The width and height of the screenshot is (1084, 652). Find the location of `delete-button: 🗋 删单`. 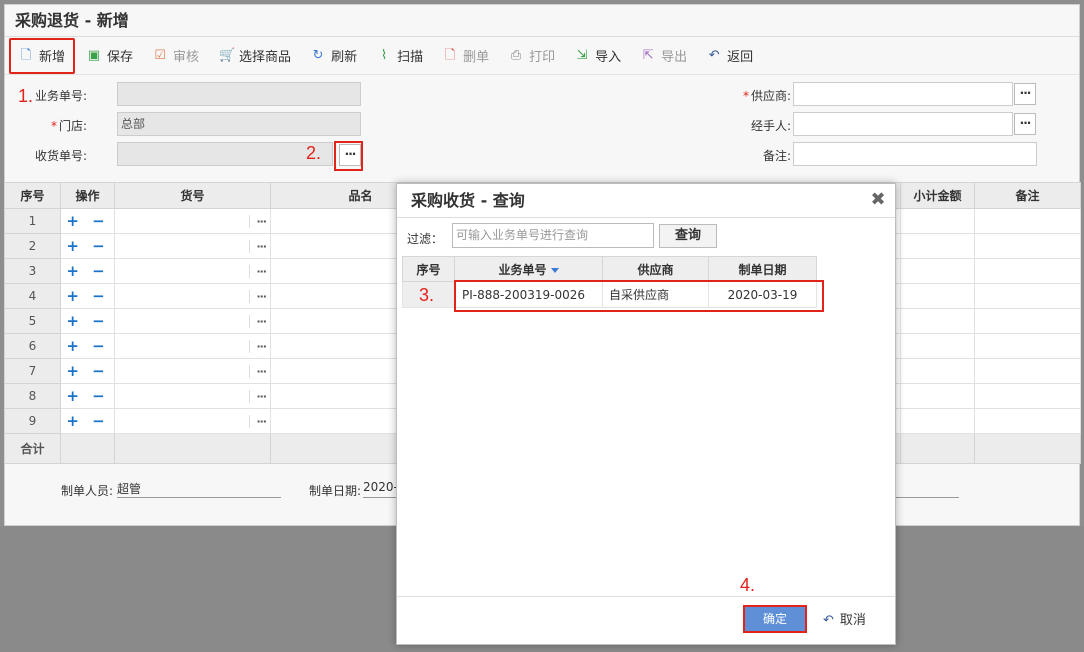

delete-button: 🗋 删单 is located at coordinates (466, 56).